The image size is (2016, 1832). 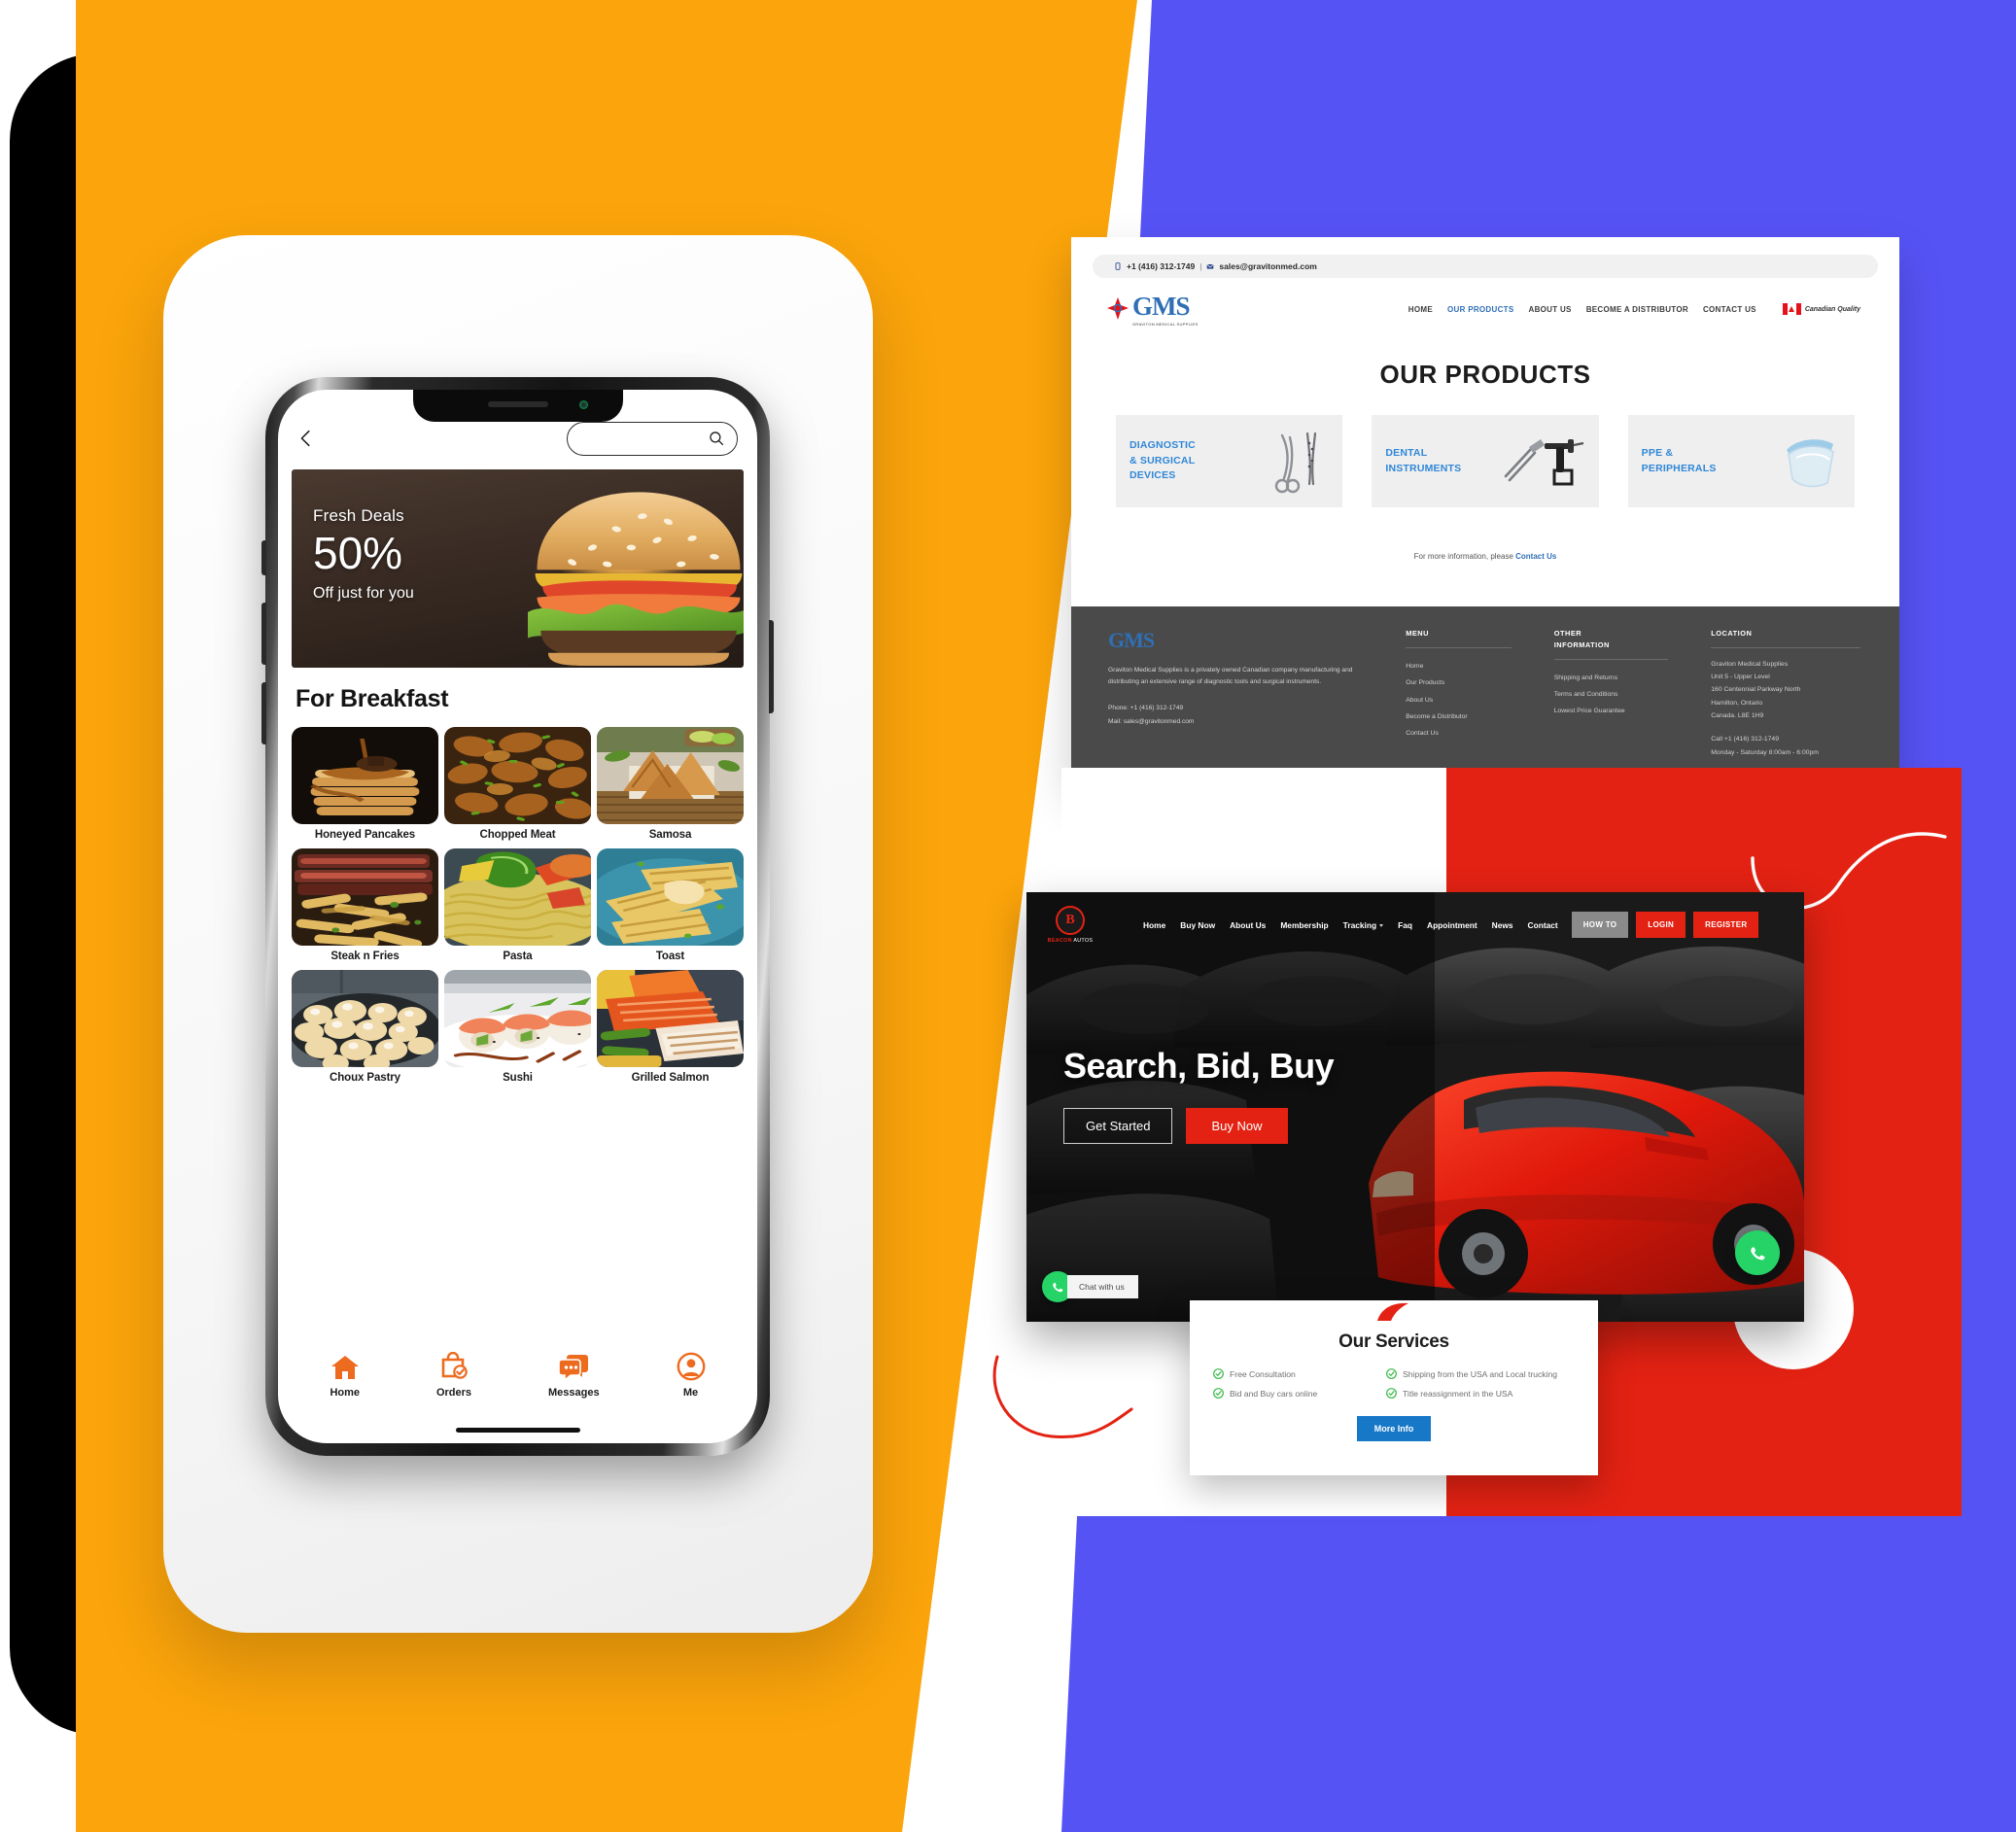 I want to click on footer-link: Our Products, so click(x=1459, y=682).